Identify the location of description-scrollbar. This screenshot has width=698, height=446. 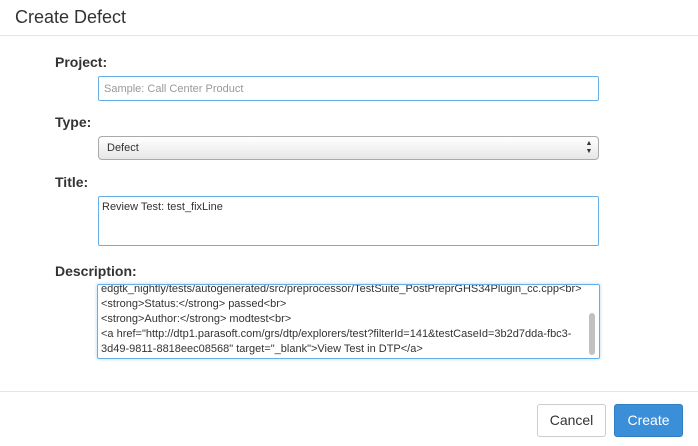
(592, 322).